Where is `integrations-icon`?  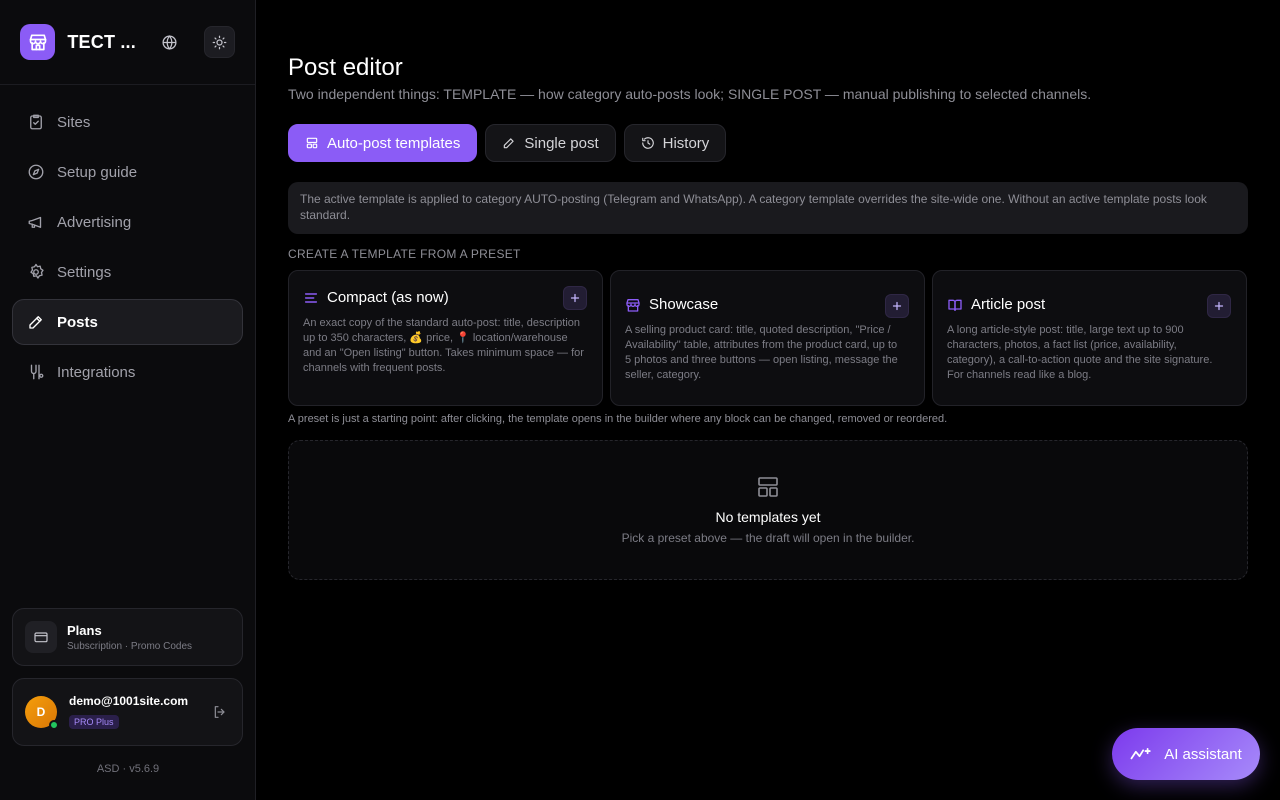
integrations-icon is located at coordinates (37, 372).